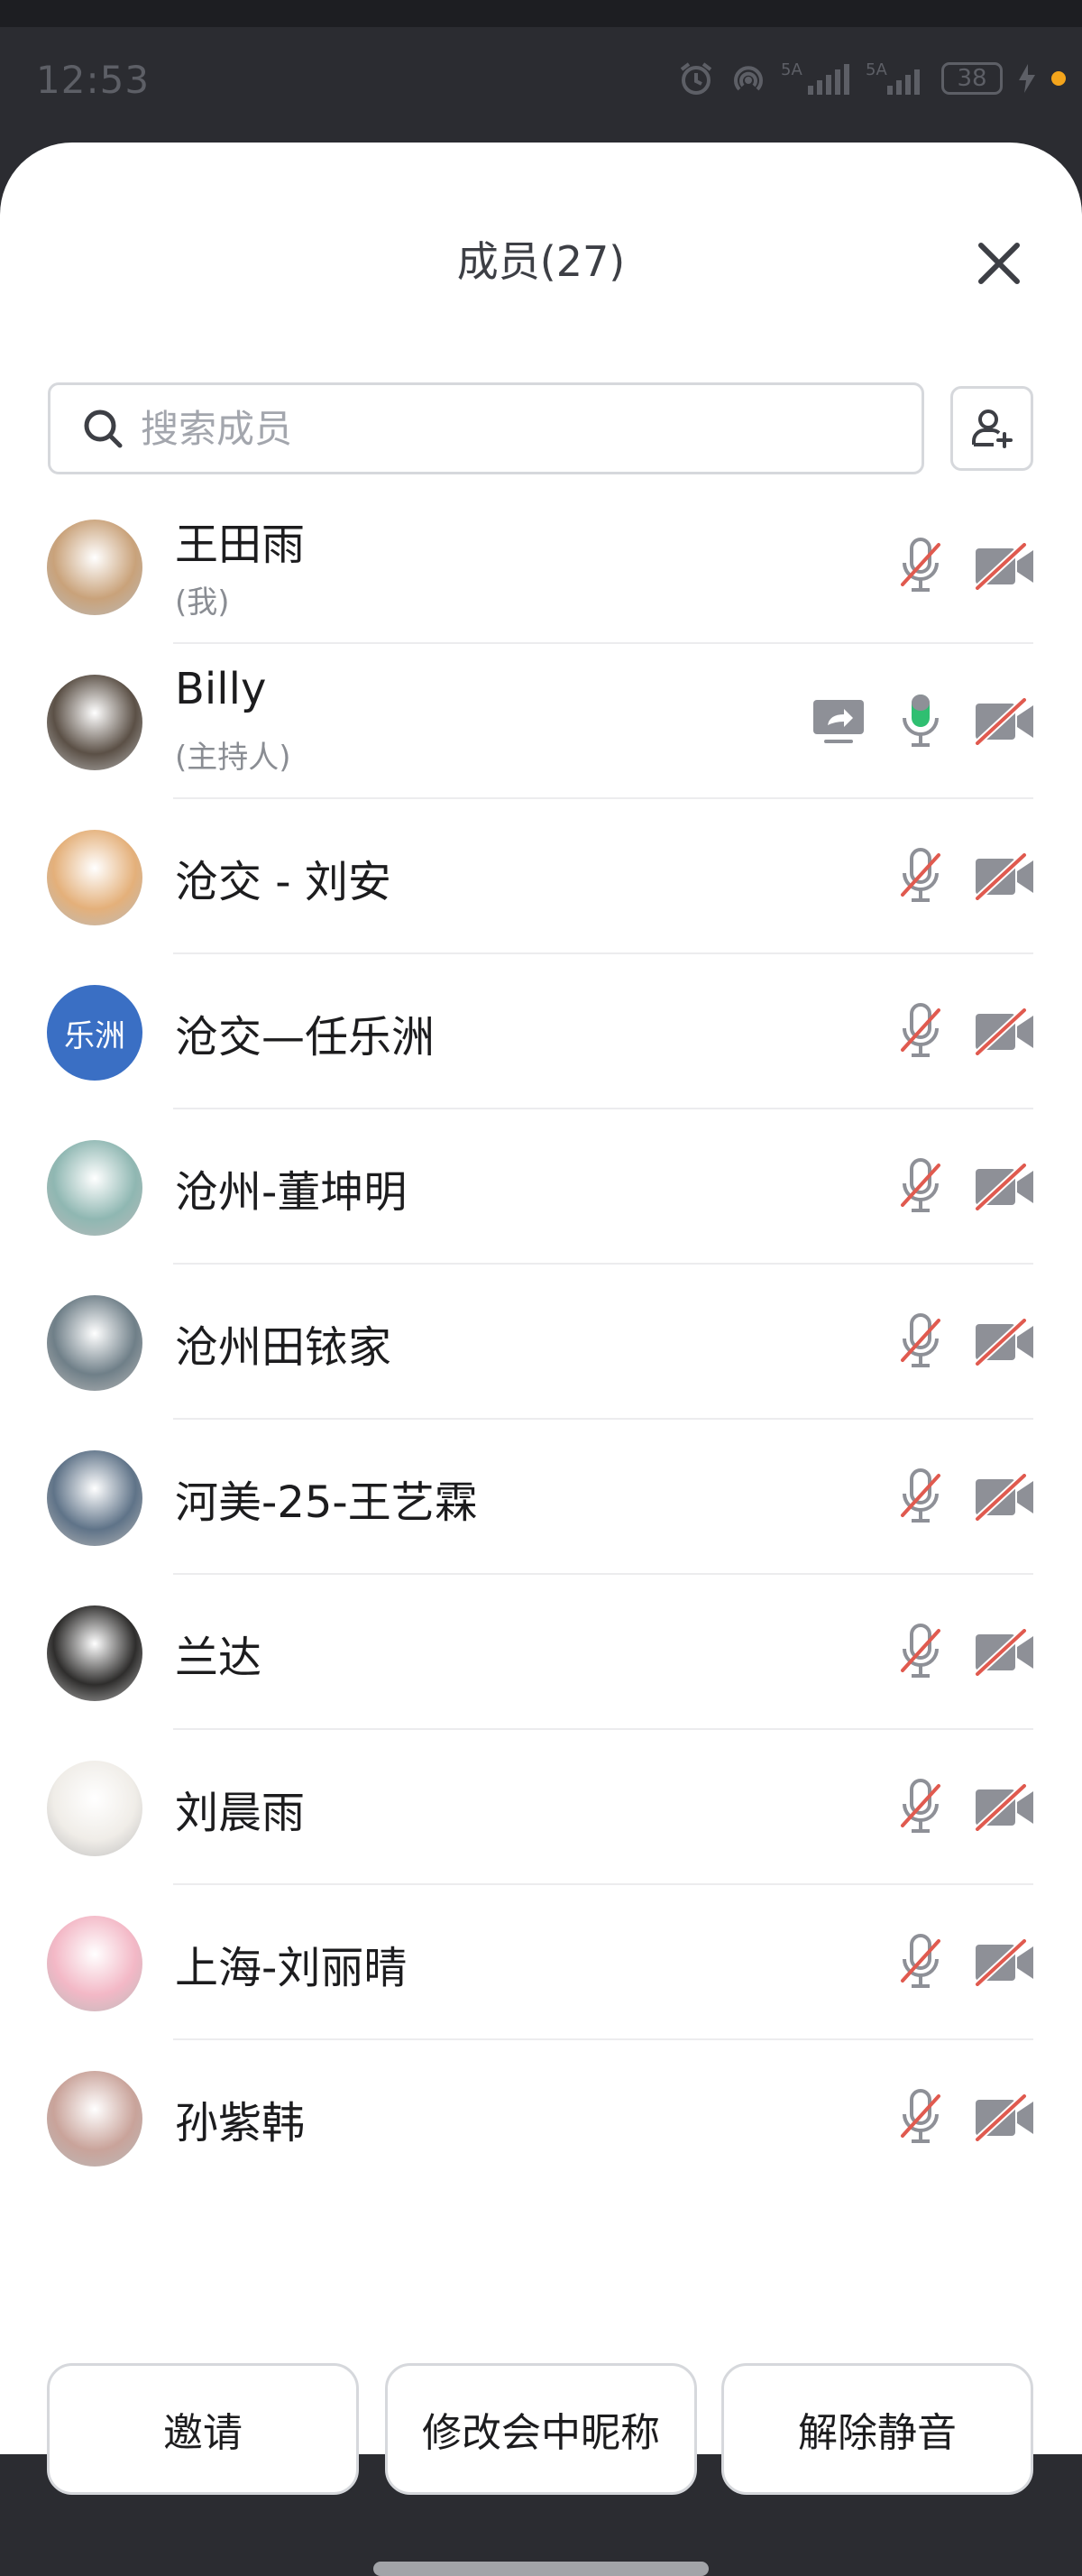 Image resolution: width=1082 pixels, height=2576 pixels. I want to click on search-icon, so click(102, 428).